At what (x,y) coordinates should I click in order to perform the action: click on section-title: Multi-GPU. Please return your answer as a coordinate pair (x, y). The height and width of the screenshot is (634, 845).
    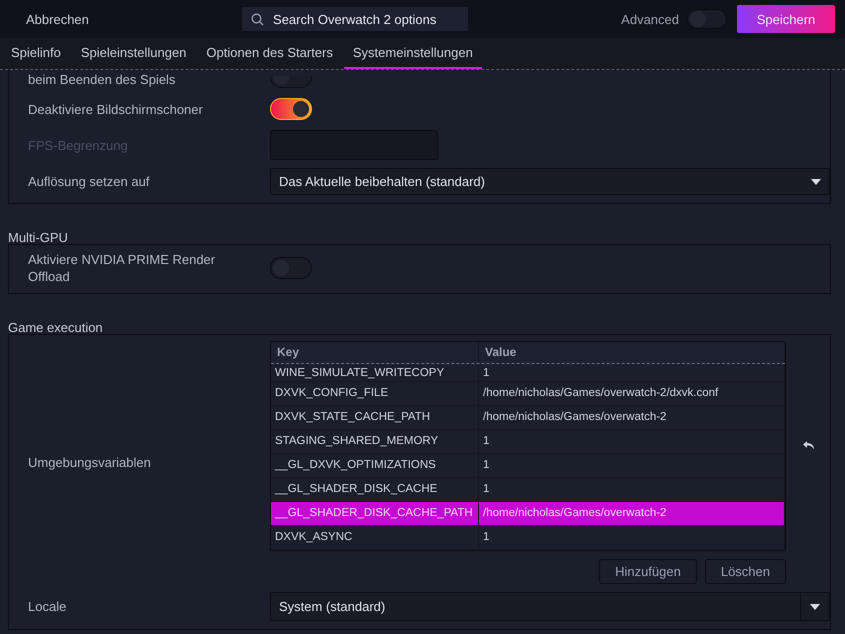
    Looking at the image, I should click on (38, 237).